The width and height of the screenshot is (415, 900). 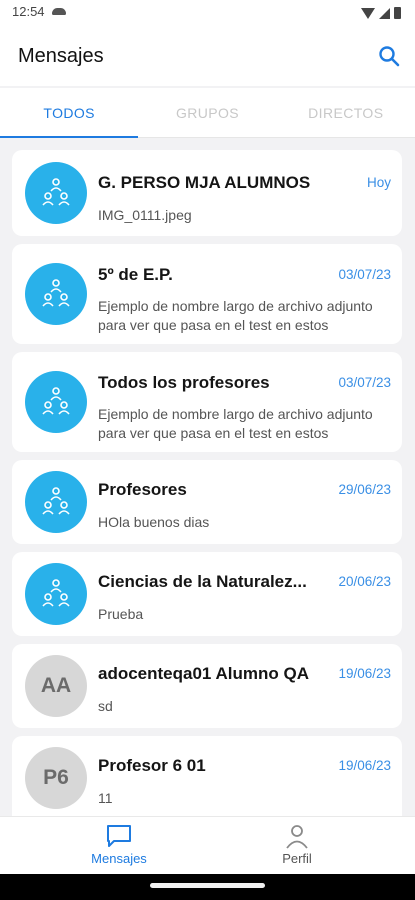 What do you see at coordinates (207, 686) in the screenshot?
I see `conversation-item: AA adocenteqa01 Alumno QA 19/06/23 sd` at bounding box center [207, 686].